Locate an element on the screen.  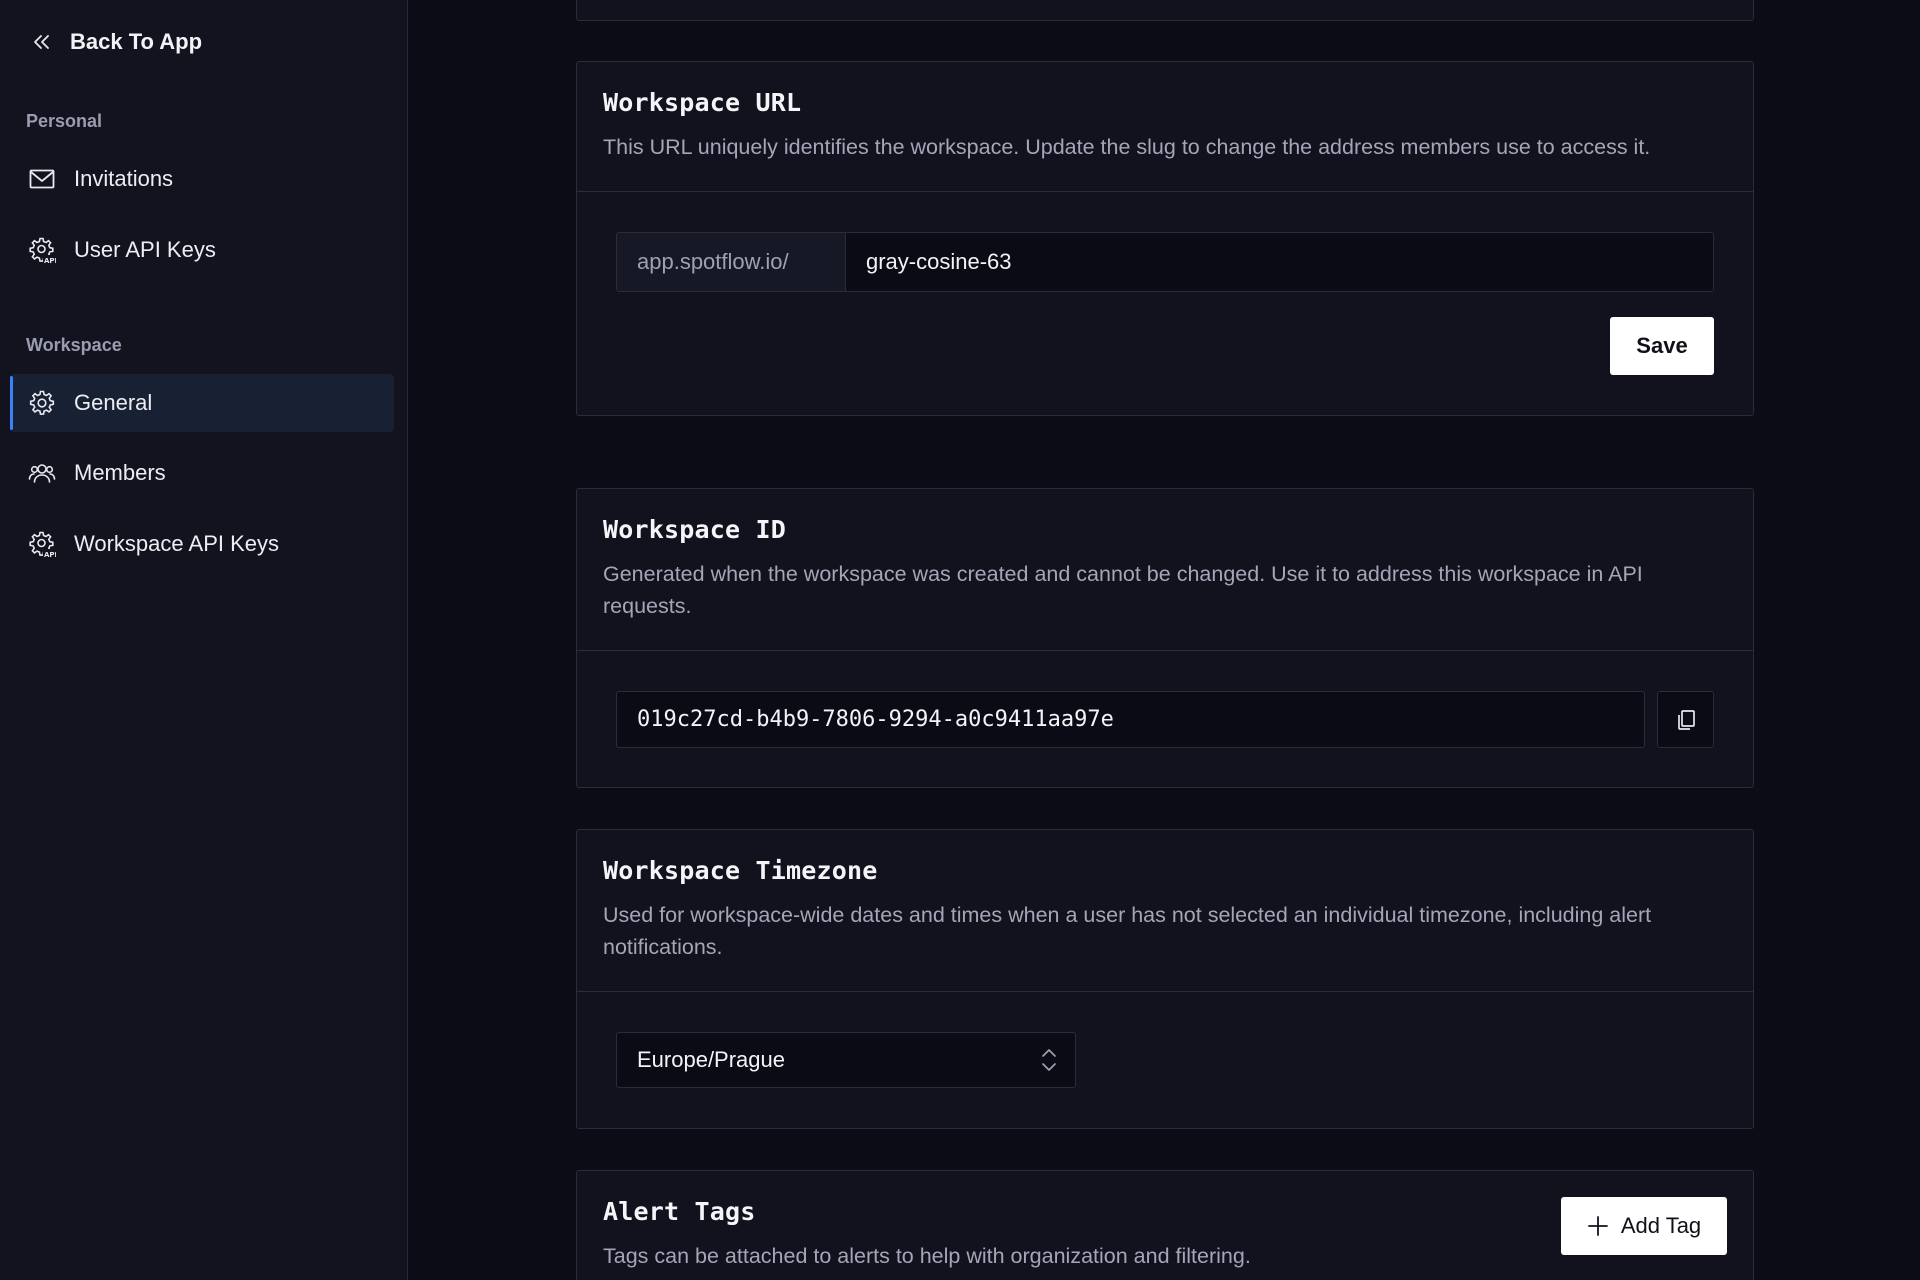
sidebar-item-label: Invitations is located at coordinates (124, 178).